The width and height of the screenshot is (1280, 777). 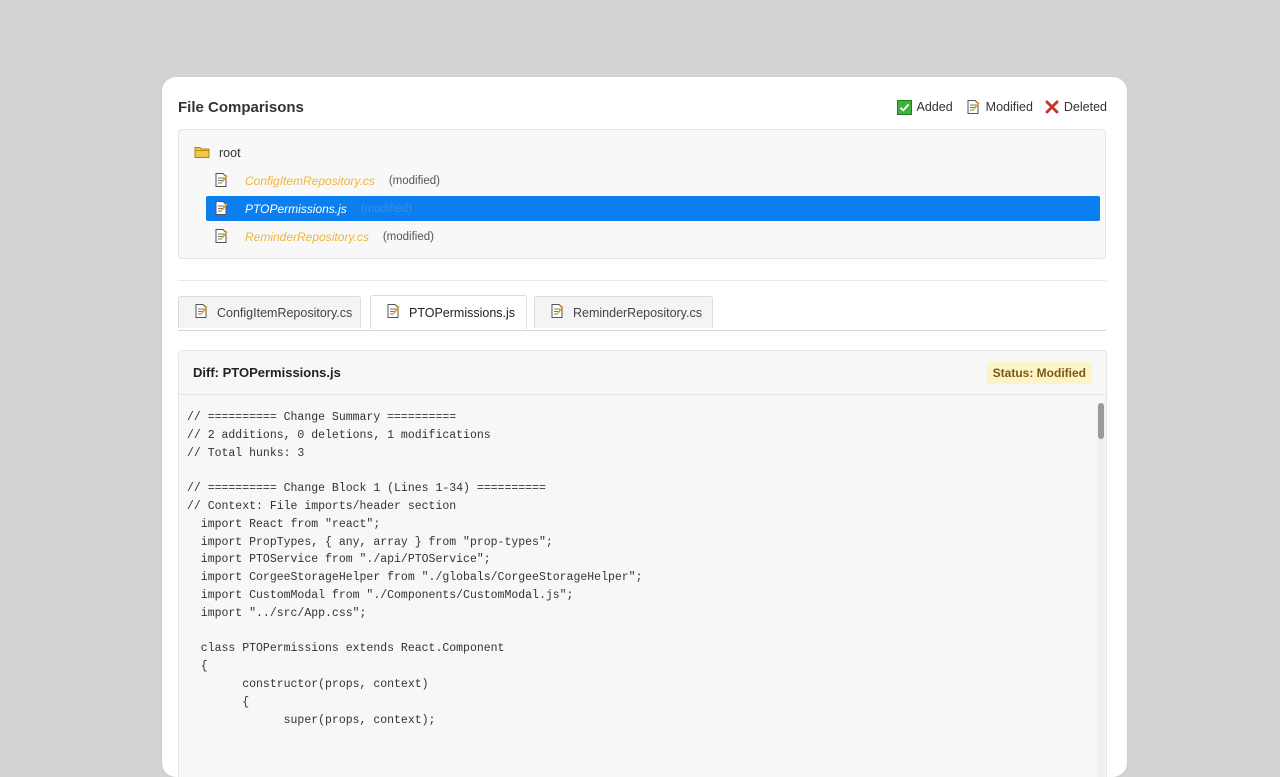 I want to click on deleted-x-icon, so click(x=1052, y=107).